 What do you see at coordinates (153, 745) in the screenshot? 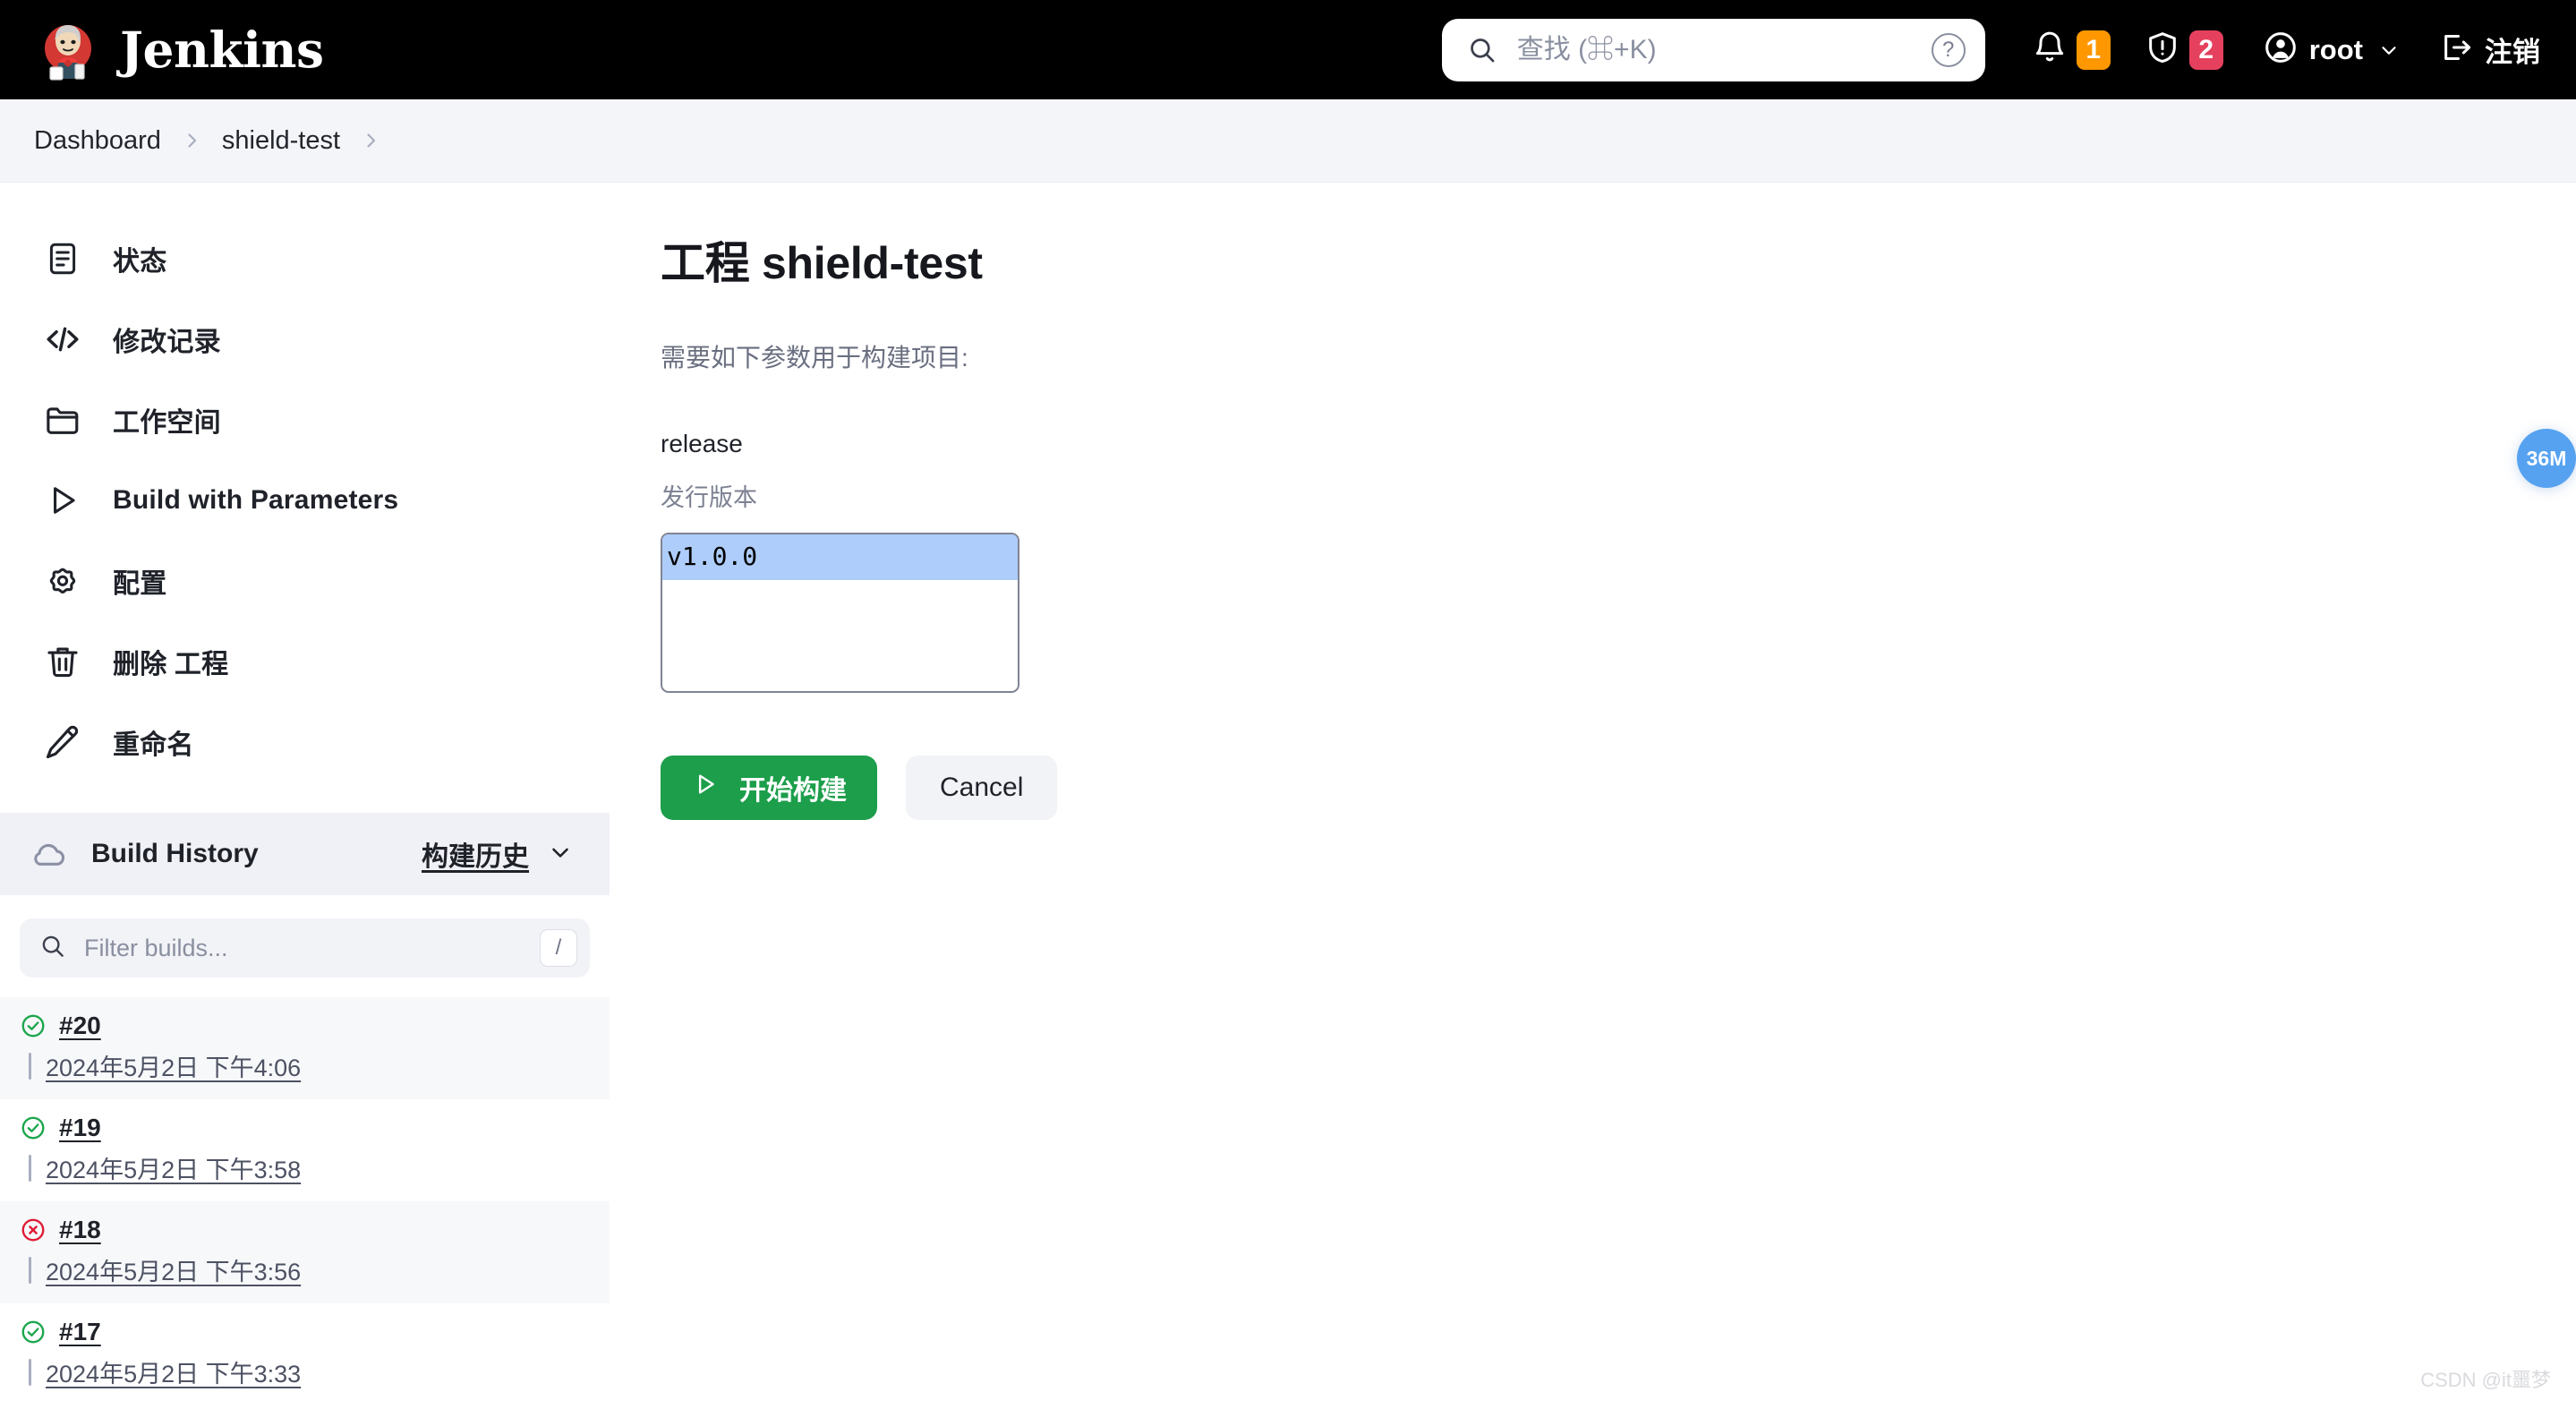
I see `sidebar-item-label: 重命名` at bounding box center [153, 745].